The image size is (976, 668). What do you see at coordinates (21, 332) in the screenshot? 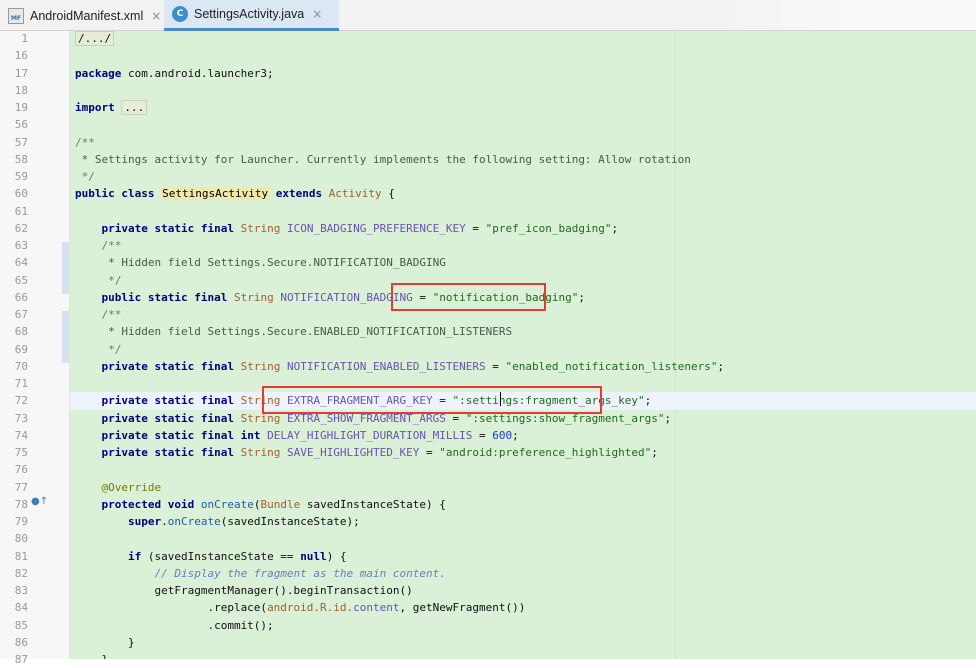
I see `line-number: 68` at bounding box center [21, 332].